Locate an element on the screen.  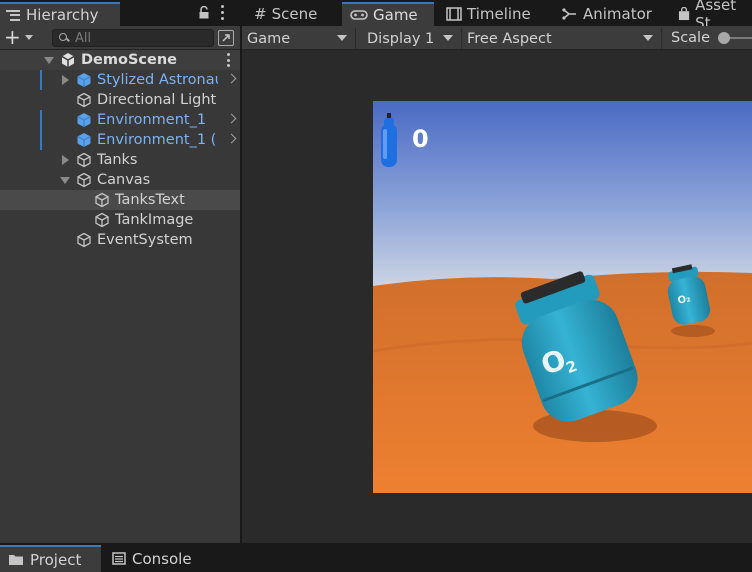
hierarchy-item: TankImage is located at coordinates (120, 220).